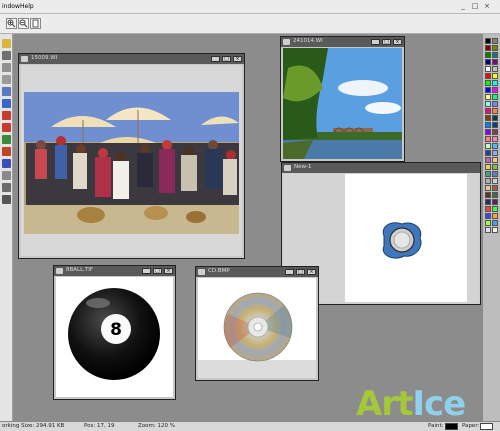 The width and height of the screenshot is (500, 431). Describe the element at coordinates (6, 199) in the screenshot. I see `text-icon` at that location.